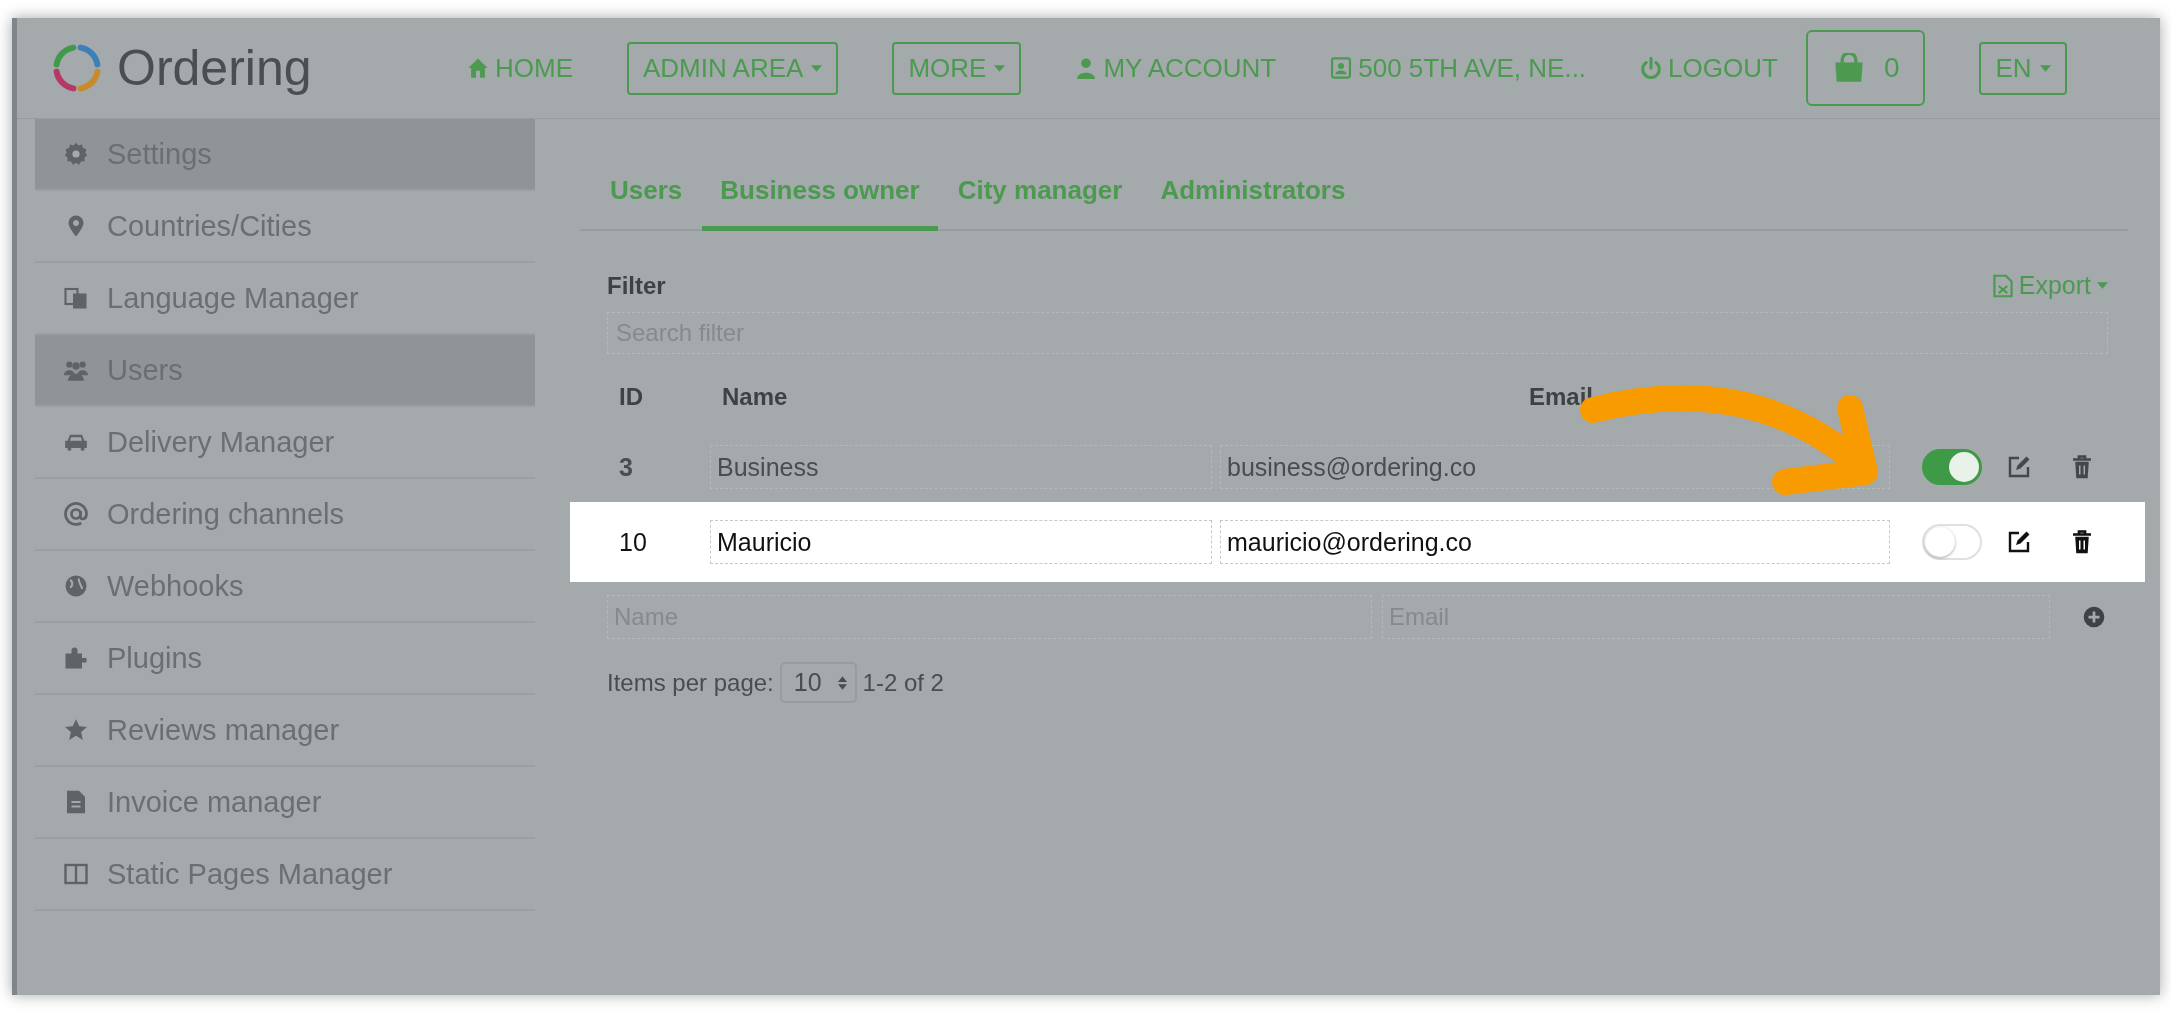  I want to click on nav-link: HOME, so click(520, 68).